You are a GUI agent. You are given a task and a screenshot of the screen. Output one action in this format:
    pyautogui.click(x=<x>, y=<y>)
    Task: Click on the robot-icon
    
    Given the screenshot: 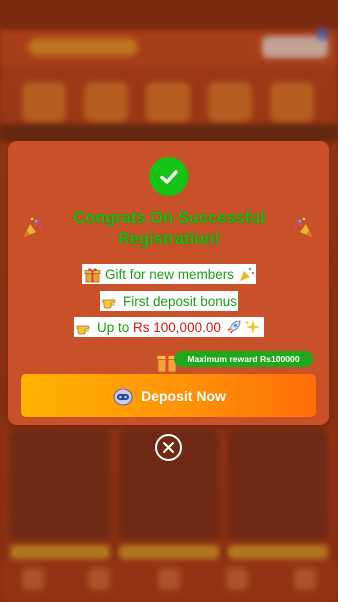 What is the action you would take?
    pyautogui.click(x=123, y=395)
    